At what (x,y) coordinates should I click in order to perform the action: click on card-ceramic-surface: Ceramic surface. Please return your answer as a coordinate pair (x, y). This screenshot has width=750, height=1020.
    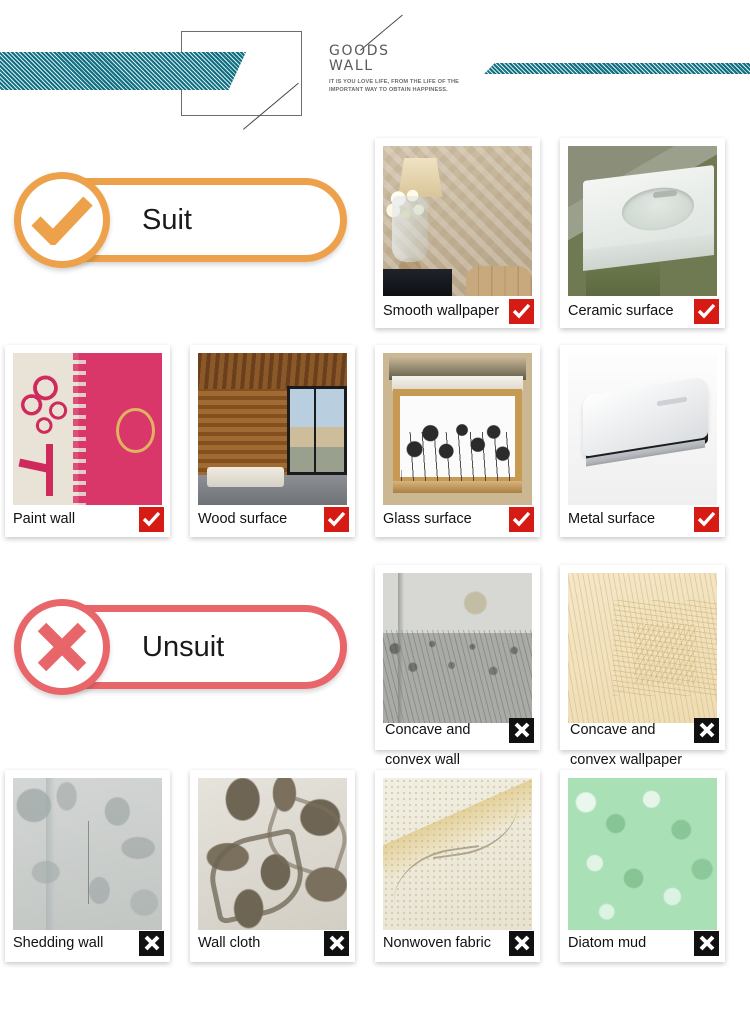
    Looking at the image, I should click on (642, 233).